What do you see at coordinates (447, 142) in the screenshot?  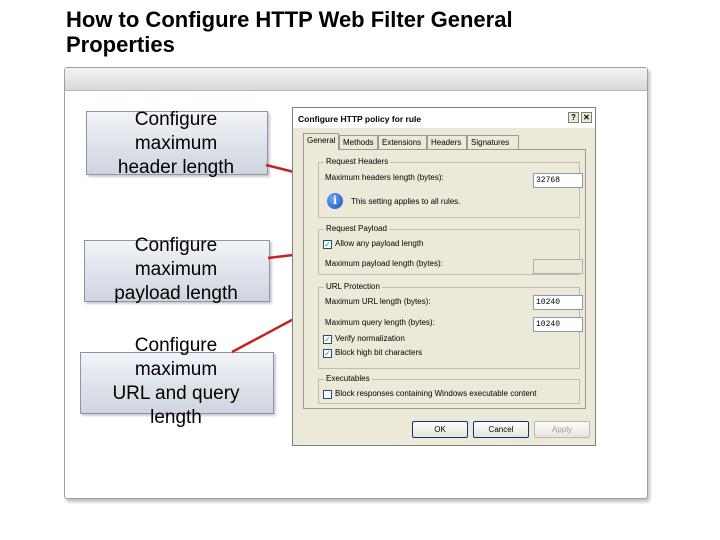 I see `tab-headers: Headers` at bounding box center [447, 142].